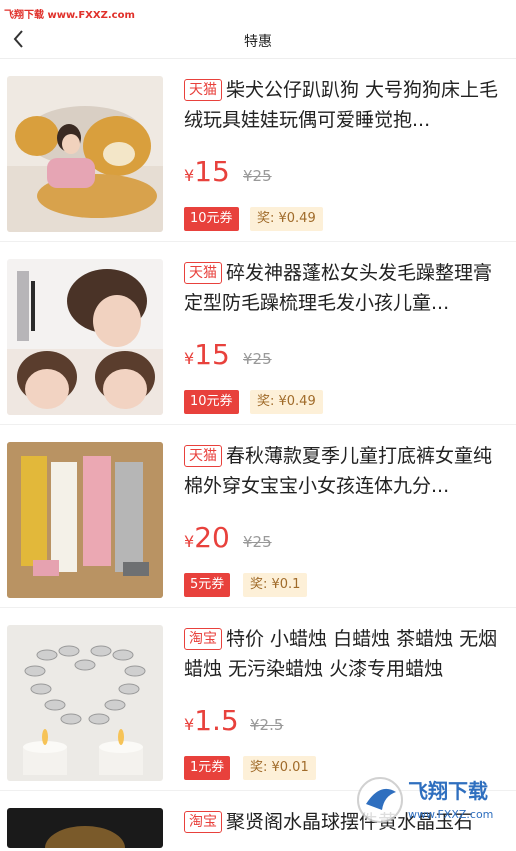  Describe the element at coordinates (69, 15) in the screenshot. I see `watermark-text: 飞翔下载 www.FXXZ.com` at that location.